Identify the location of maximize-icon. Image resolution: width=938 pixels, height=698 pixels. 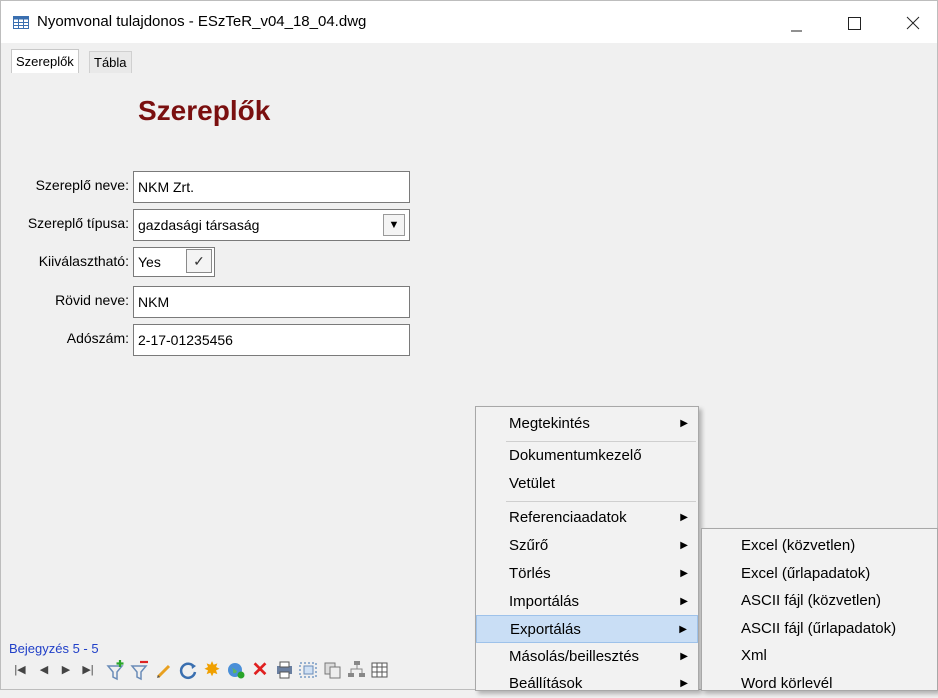
(854, 23).